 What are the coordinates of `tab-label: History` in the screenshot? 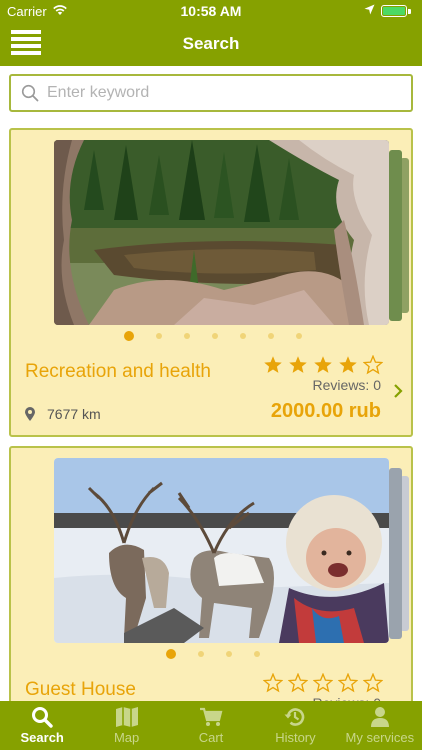 It's located at (295, 737).